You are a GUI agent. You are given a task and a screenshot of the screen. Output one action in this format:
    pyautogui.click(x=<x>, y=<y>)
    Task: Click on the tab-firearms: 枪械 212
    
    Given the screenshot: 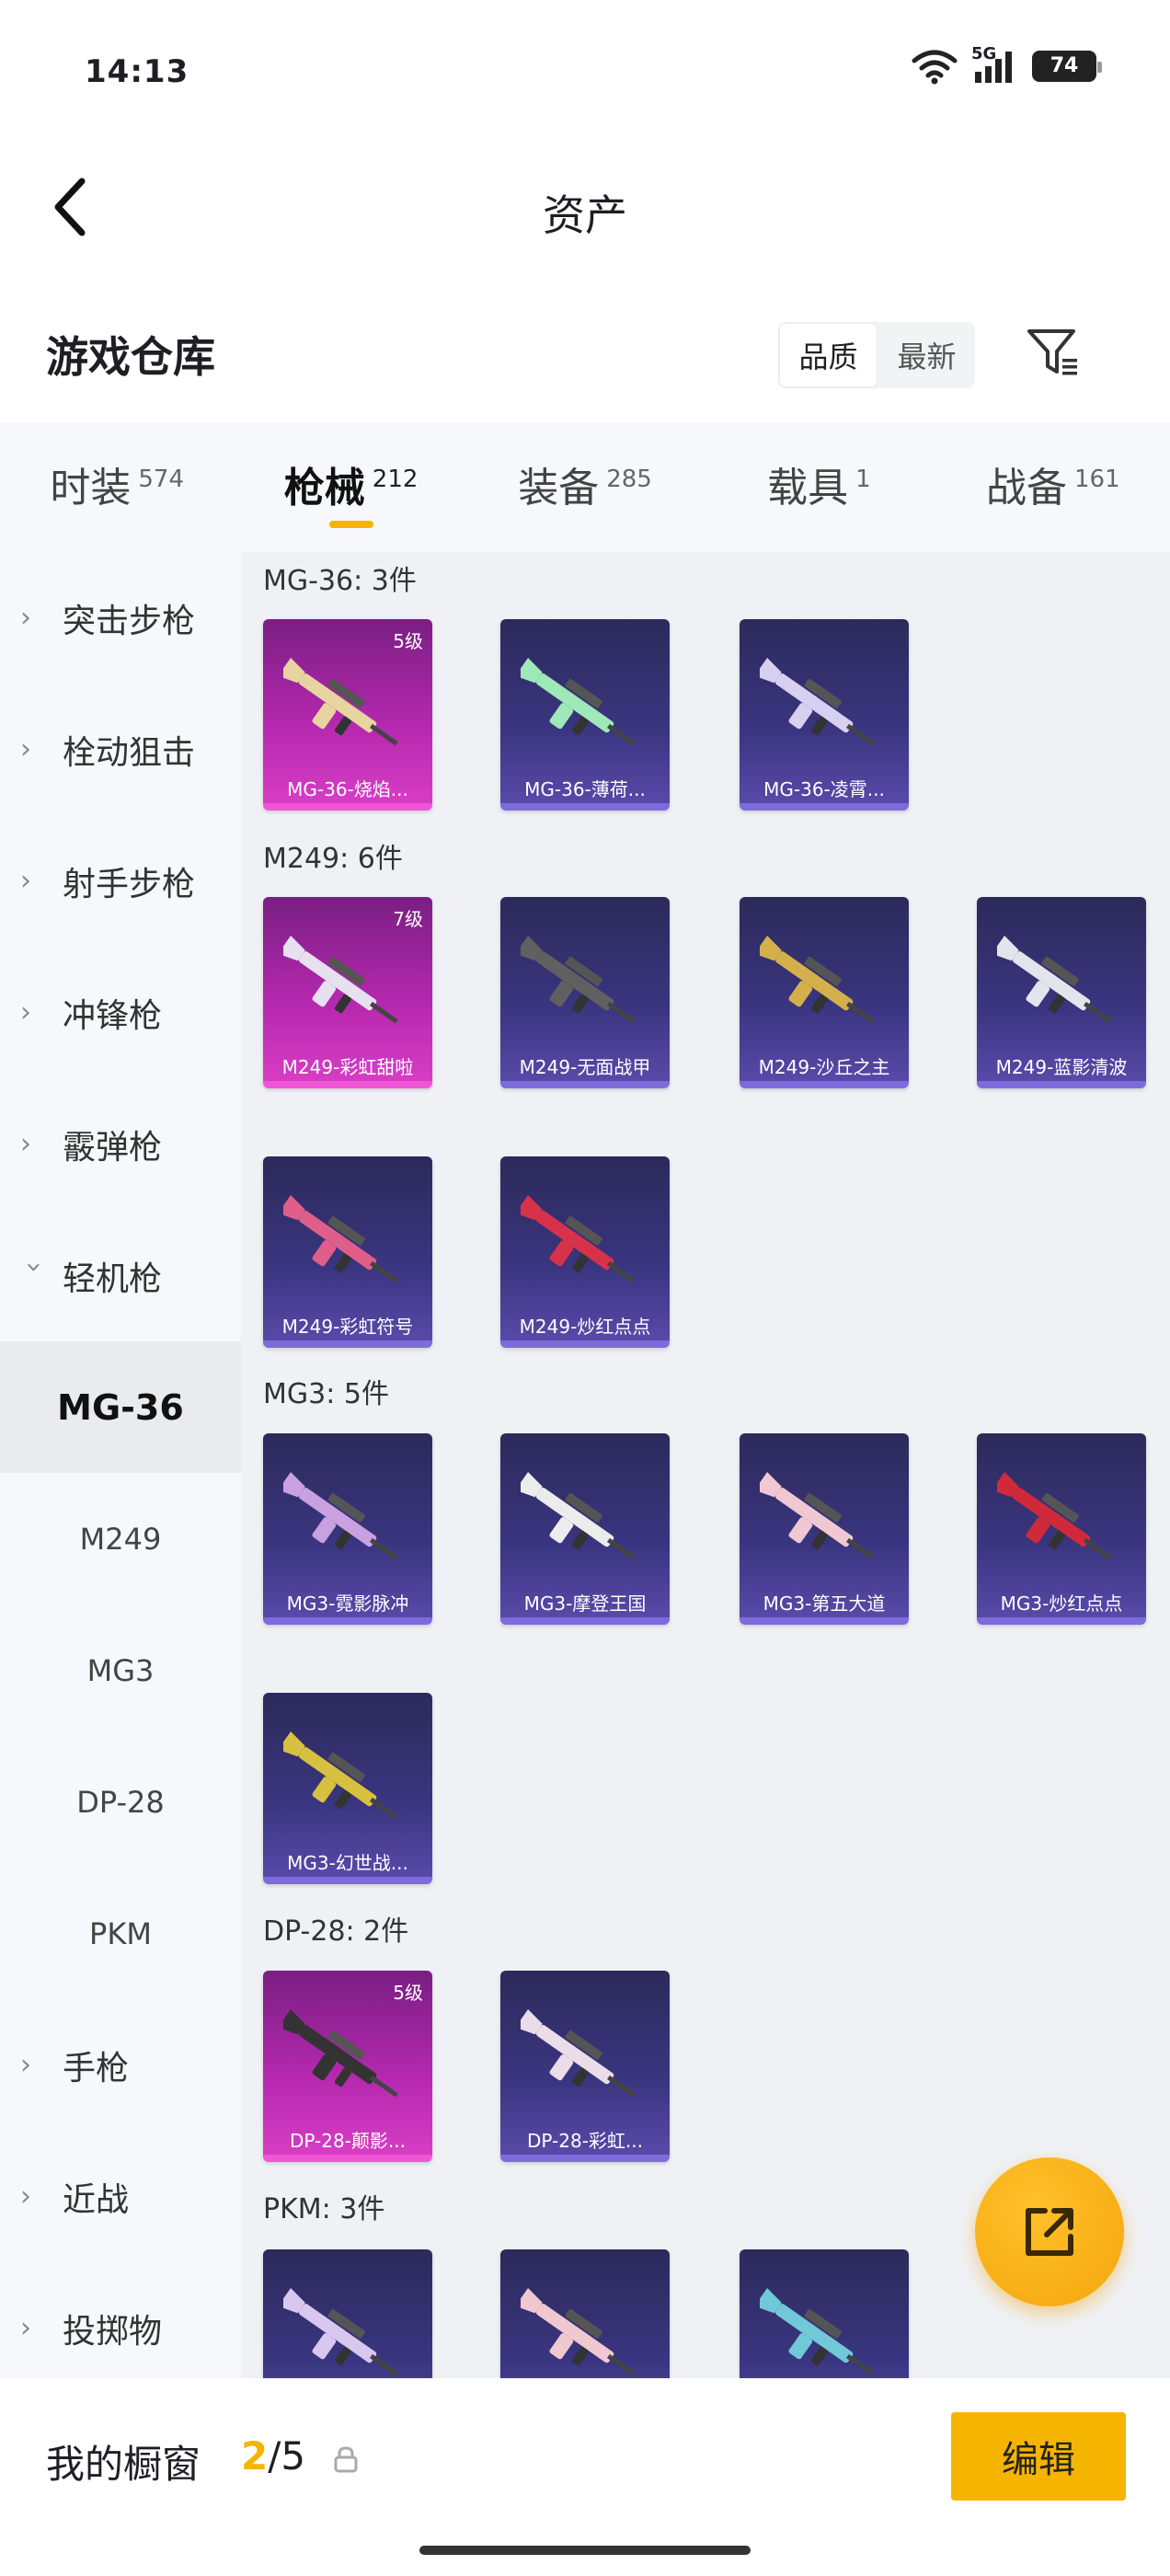 What is the action you would take?
    pyautogui.click(x=350, y=487)
    